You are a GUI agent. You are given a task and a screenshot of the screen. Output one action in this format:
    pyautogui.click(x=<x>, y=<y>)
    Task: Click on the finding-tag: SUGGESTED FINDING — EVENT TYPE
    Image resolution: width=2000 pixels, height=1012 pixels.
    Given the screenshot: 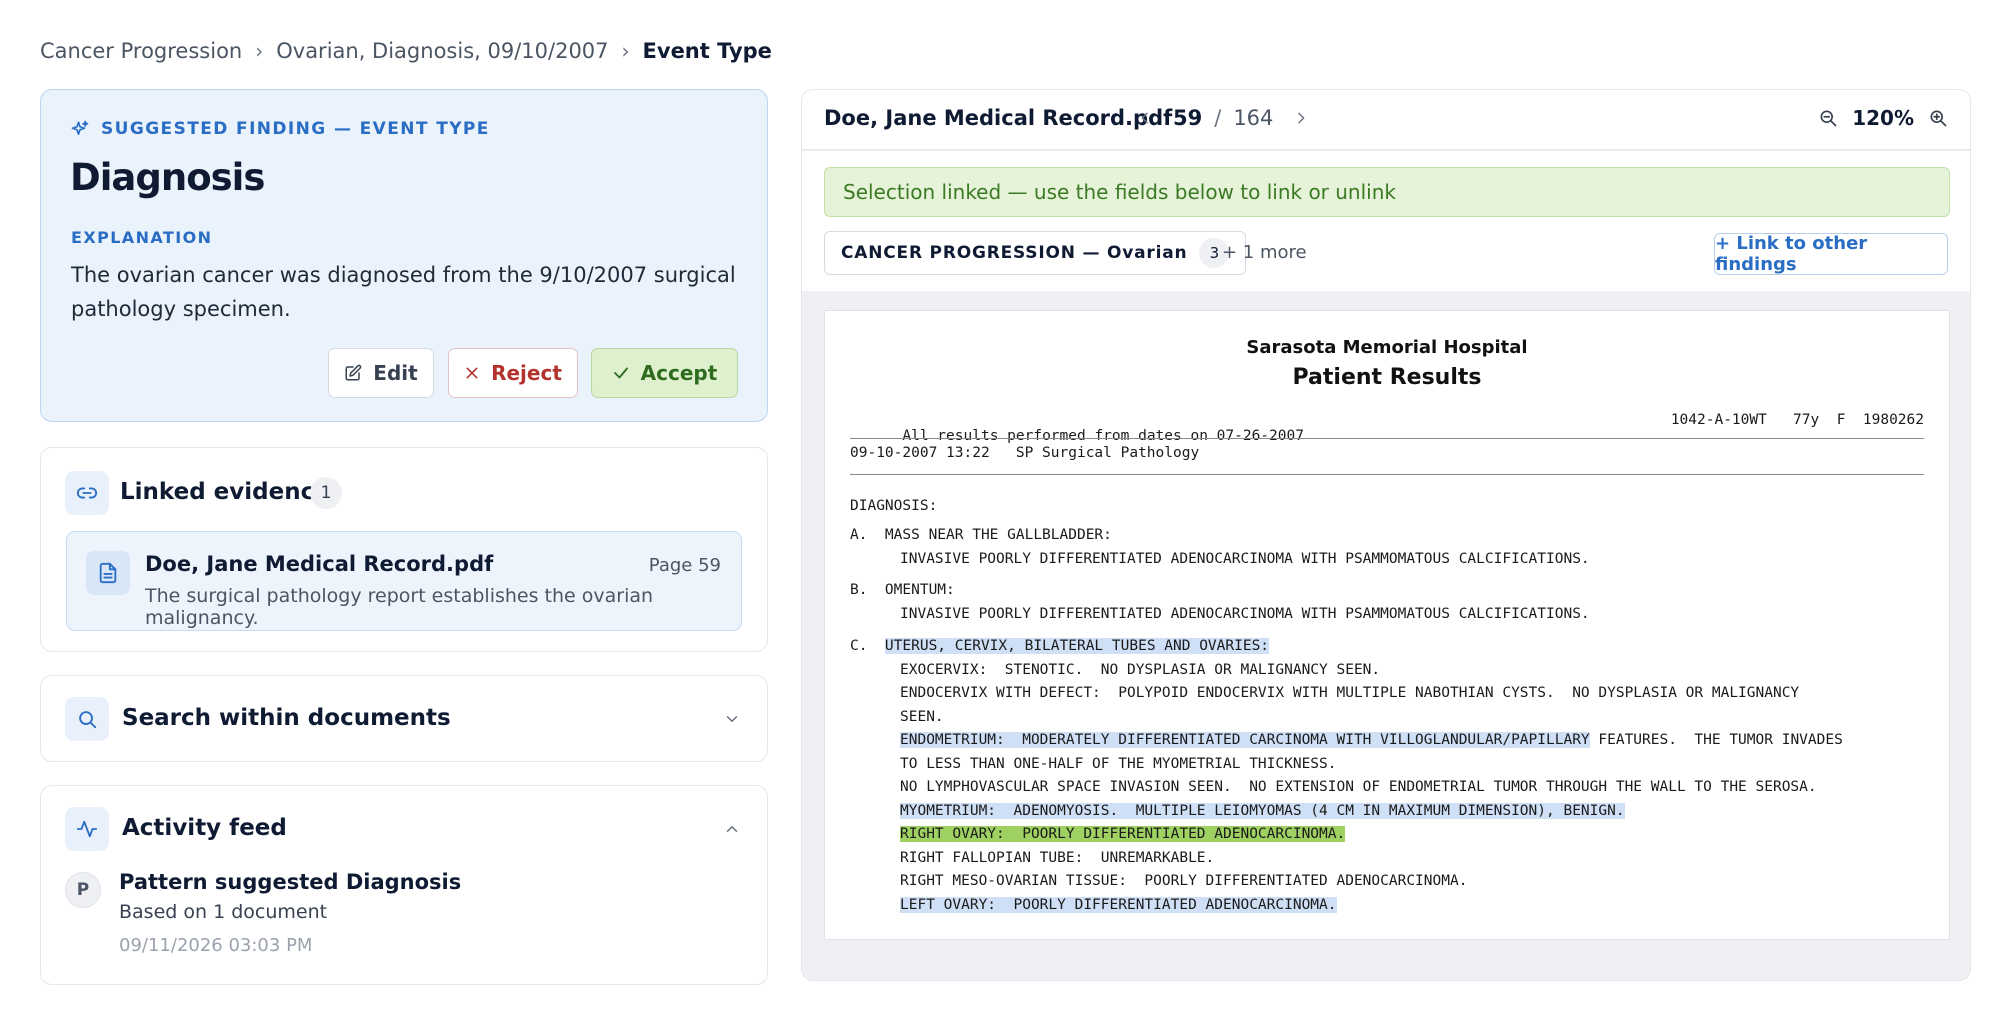 What is the action you would take?
    pyautogui.click(x=280, y=129)
    